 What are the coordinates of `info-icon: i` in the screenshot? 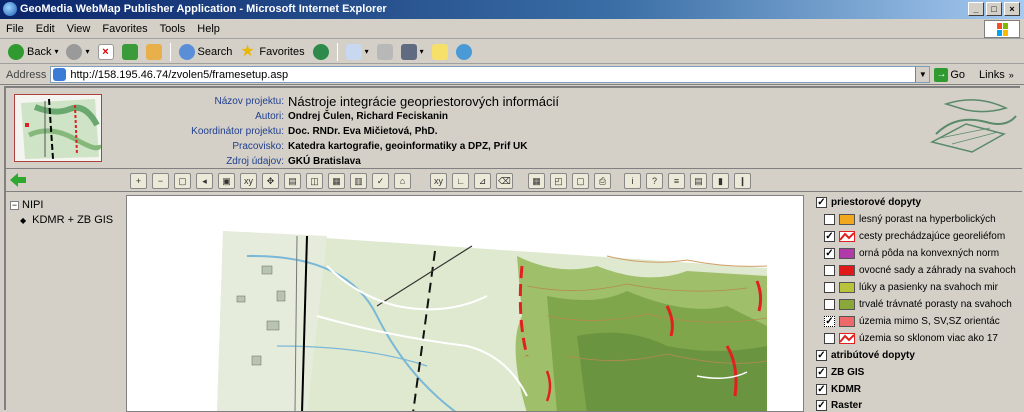 It's located at (632, 181).